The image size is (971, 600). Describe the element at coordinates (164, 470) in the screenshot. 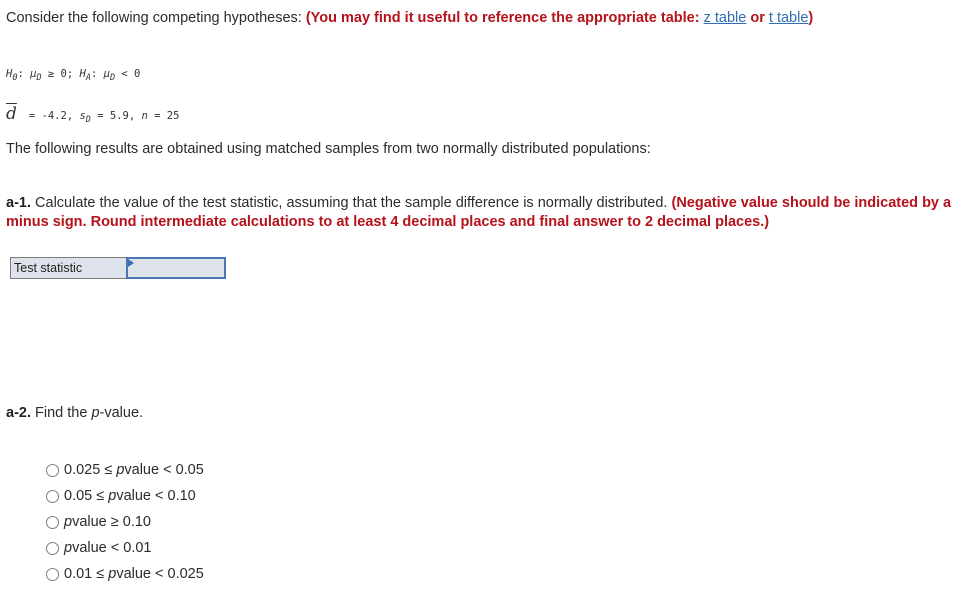

I see `option-suffix: value < 0.05` at that location.